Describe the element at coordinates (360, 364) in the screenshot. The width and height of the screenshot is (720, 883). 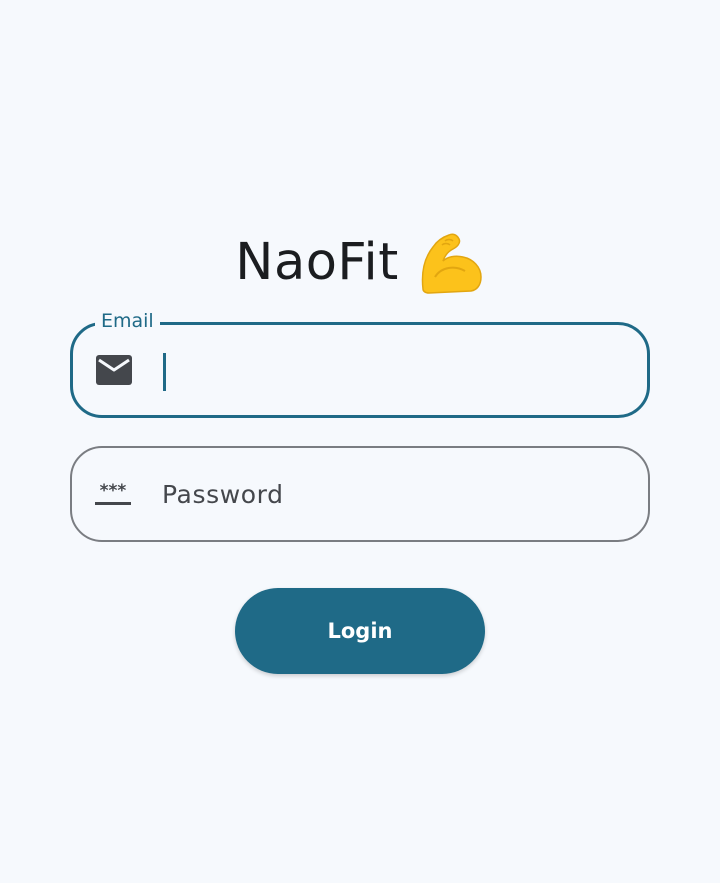
I see `email-field: Email` at that location.